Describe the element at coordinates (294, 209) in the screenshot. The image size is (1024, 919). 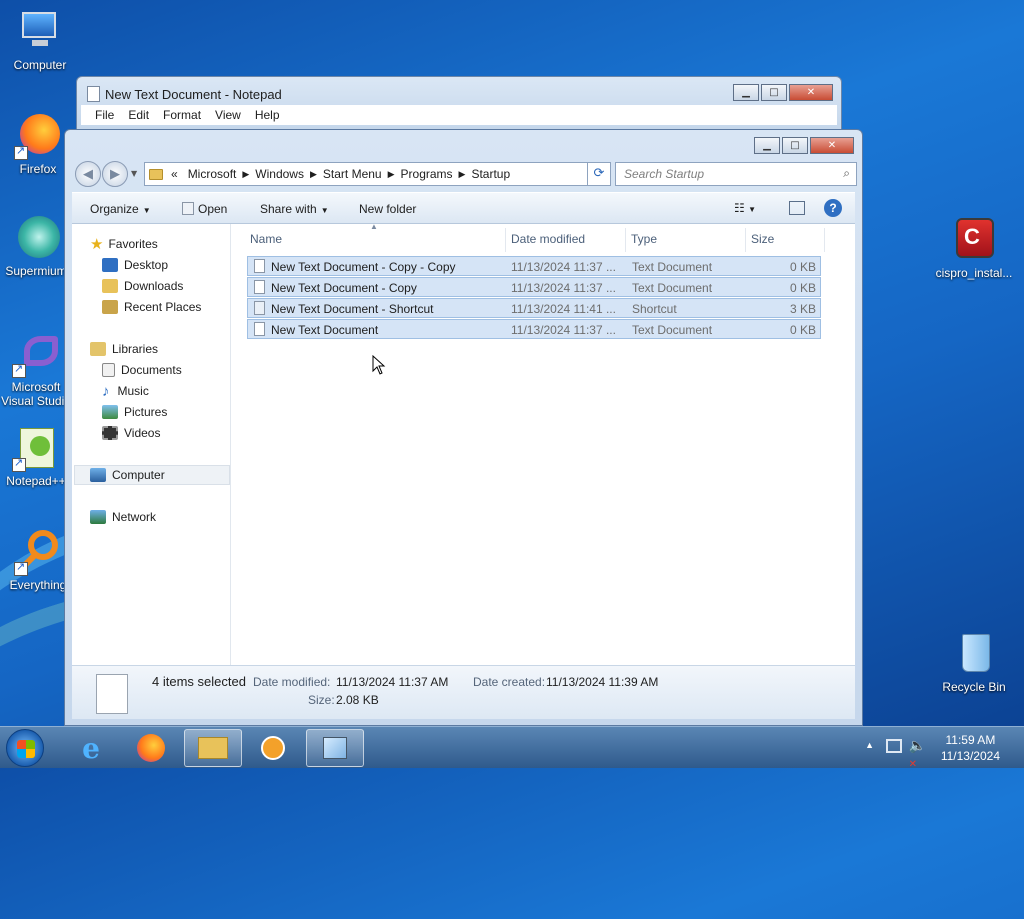
I see `share-with-button: Share with ▼` at that location.